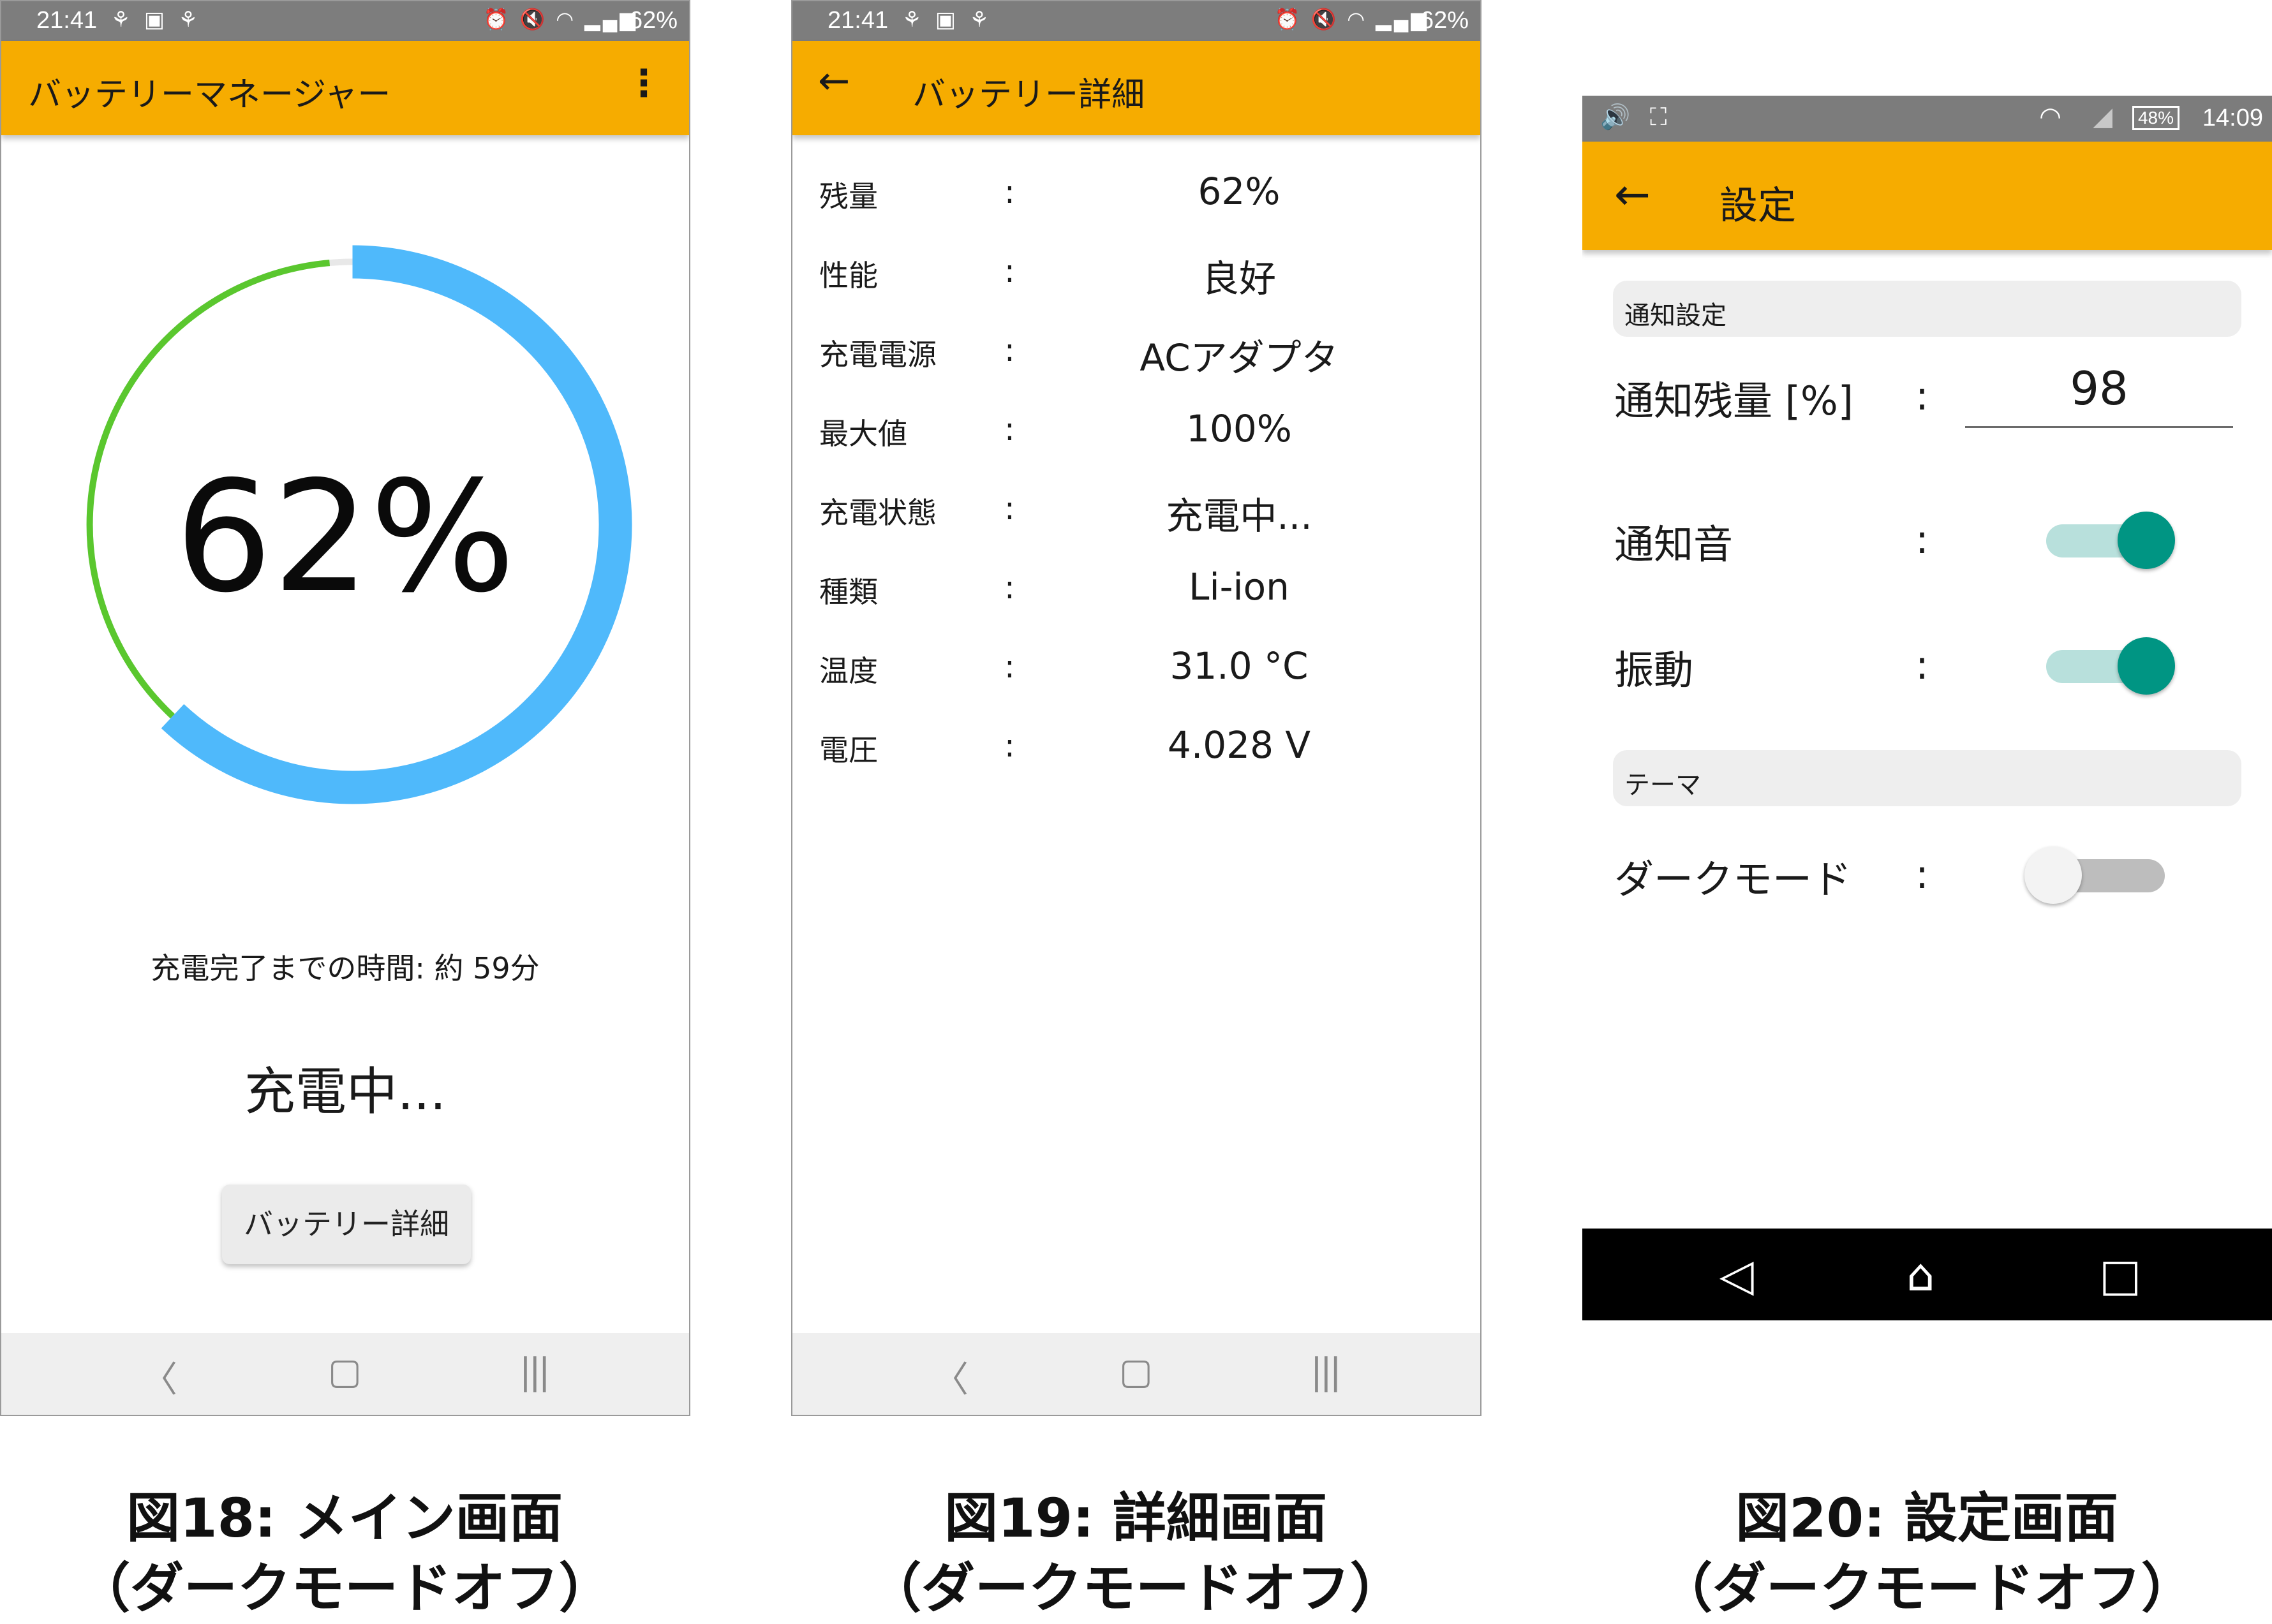 The height and width of the screenshot is (1624, 2272). What do you see at coordinates (1239, 587) in the screenshot?
I see `detail-value: Li-ion` at bounding box center [1239, 587].